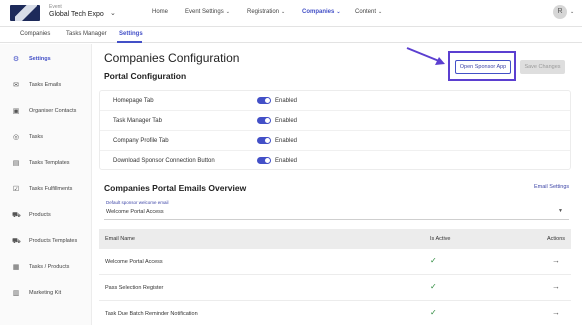  I want to click on sidebar-item-tasks-templates: ▤ Tasks Templates, so click(46, 165).